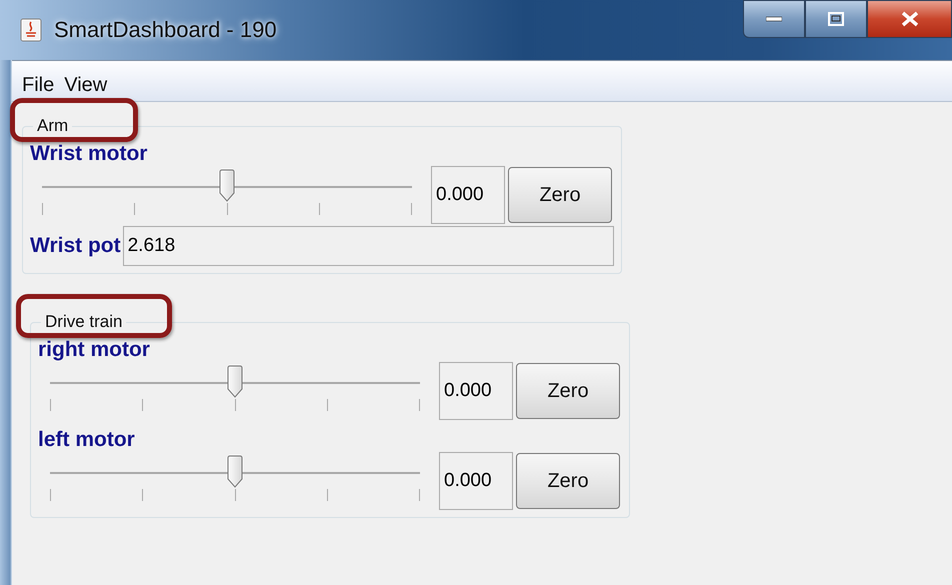 This screenshot has height=585, width=952. I want to click on window-title: SmartDashboard - 190, so click(165, 30).